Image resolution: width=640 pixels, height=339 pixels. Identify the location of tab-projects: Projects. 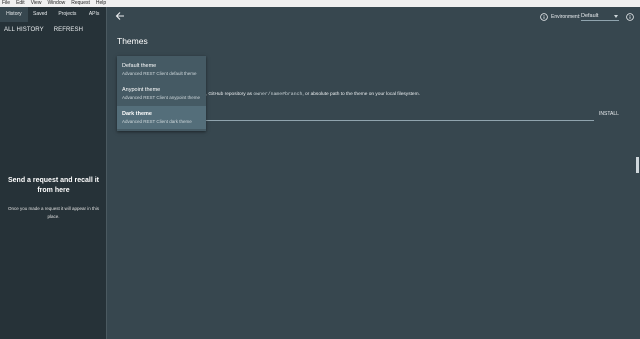
(68, 14).